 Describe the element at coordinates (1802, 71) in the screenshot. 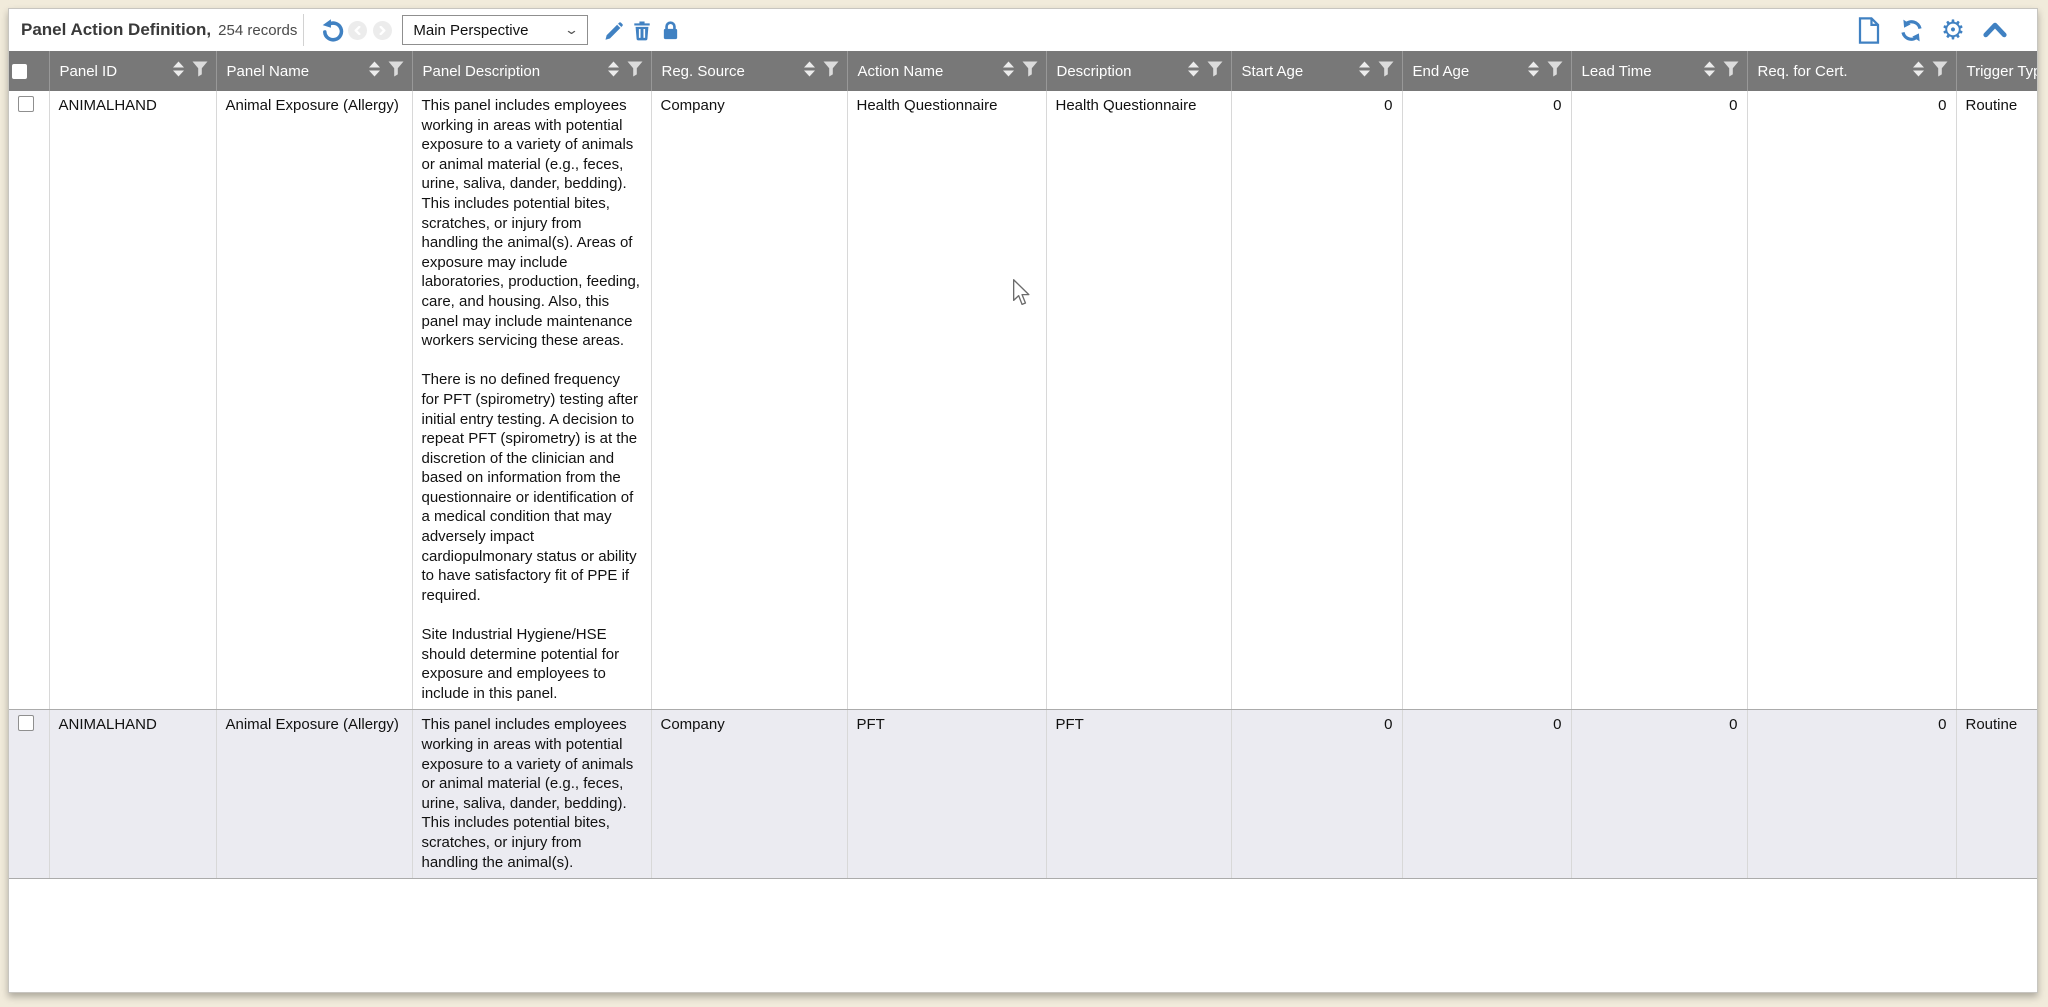

I see `column-label: Req. for Cert.` at that location.